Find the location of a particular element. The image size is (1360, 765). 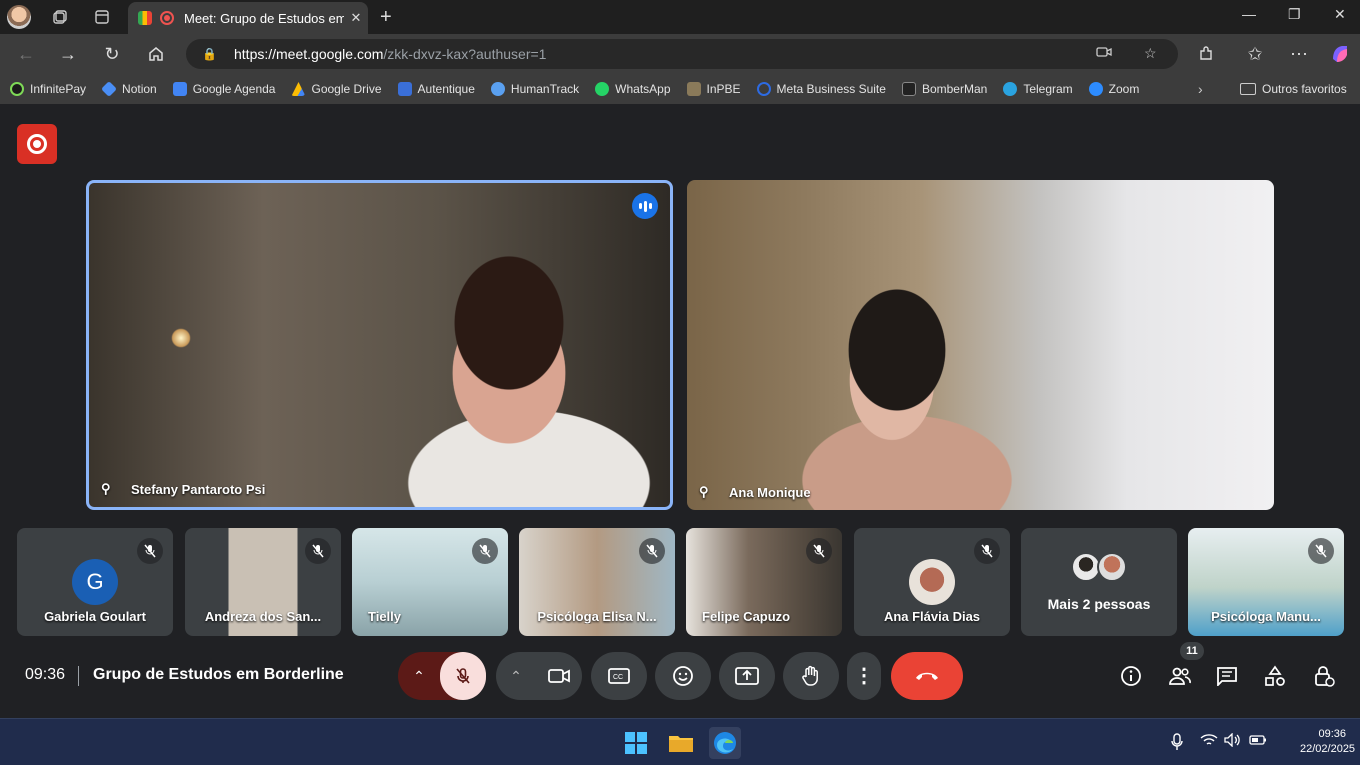

avatar is located at coordinates (932, 582).